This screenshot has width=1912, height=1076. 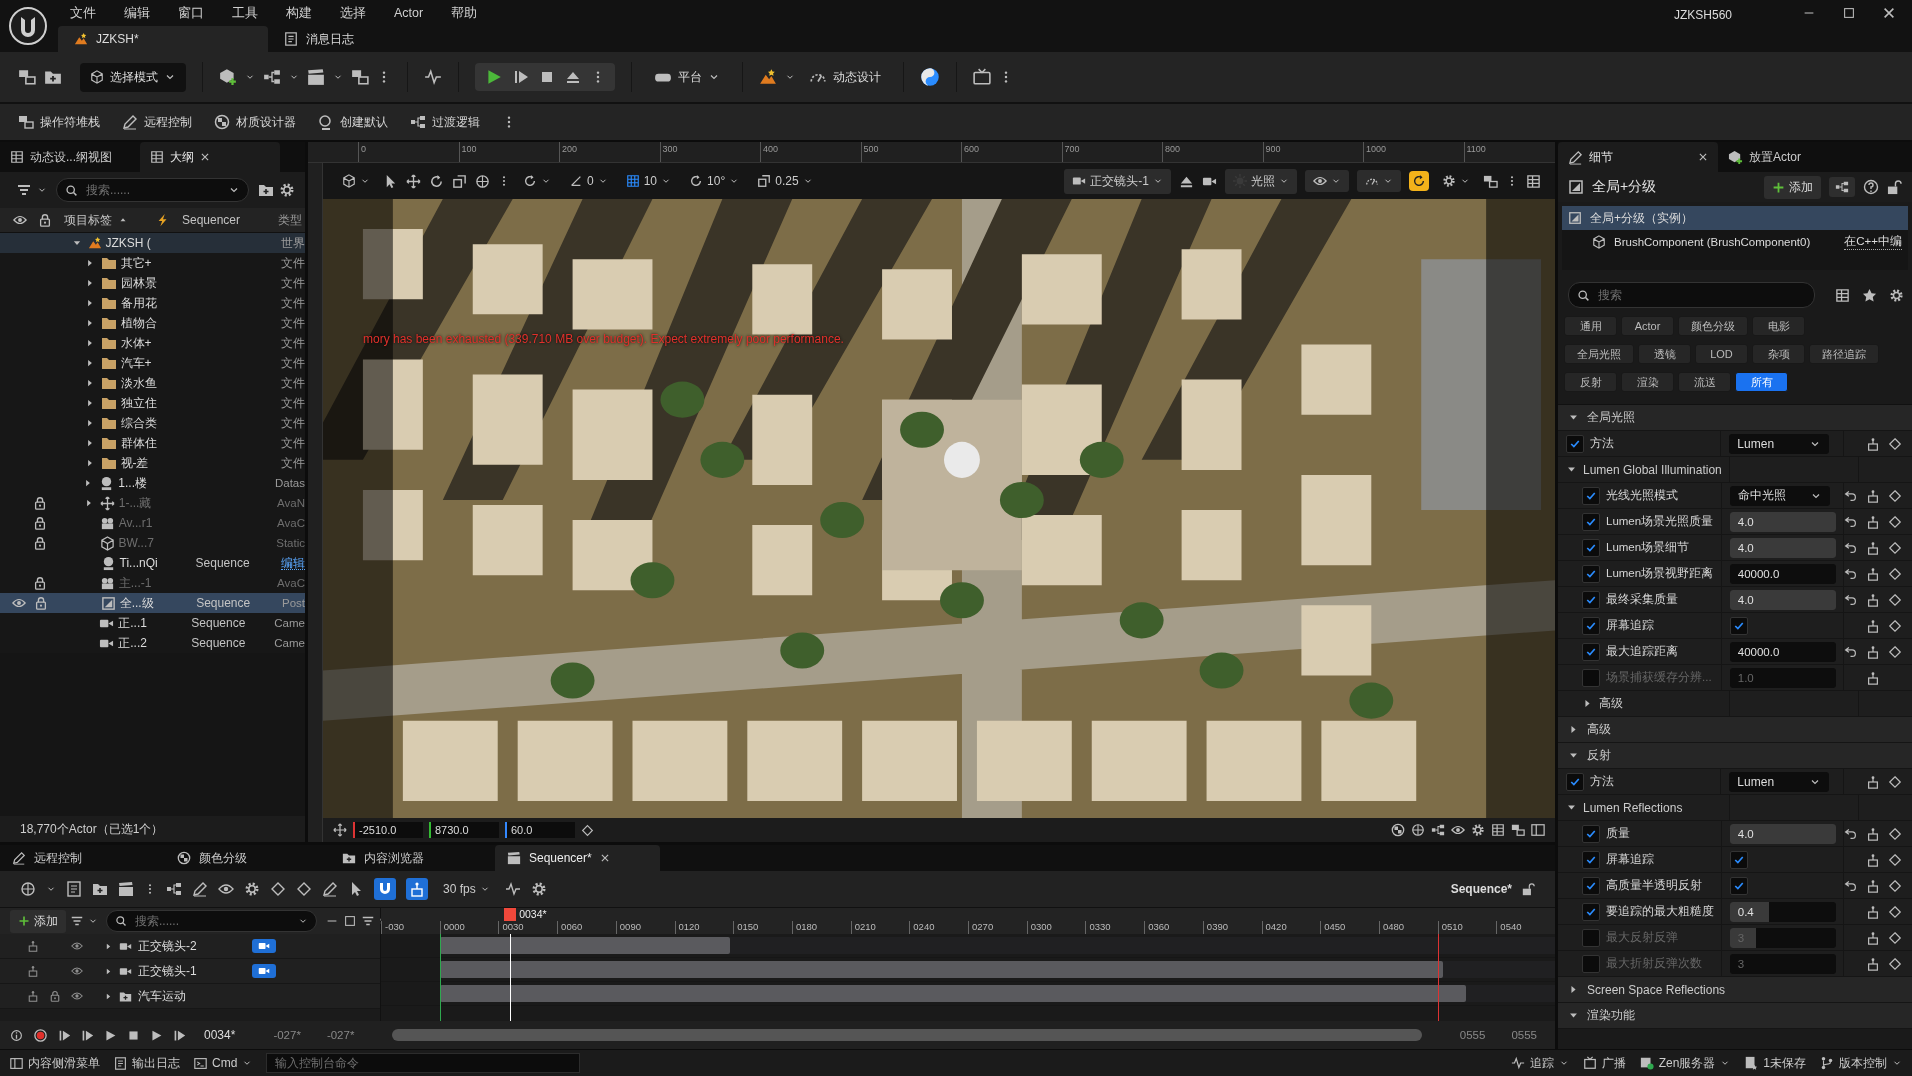 I want to click on outliner-row: JZKSH ( 世界, so click(x=152, y=243).